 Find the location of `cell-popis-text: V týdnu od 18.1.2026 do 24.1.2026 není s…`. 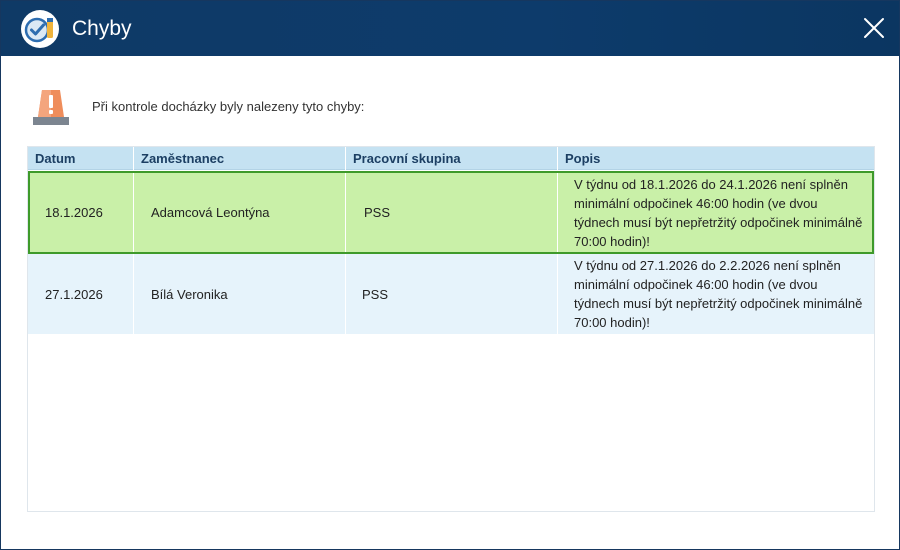

cell-popis-text: V týdnu od 18.1.2026 do 24.1.2026 není s… is located at coordinates (718, 212).